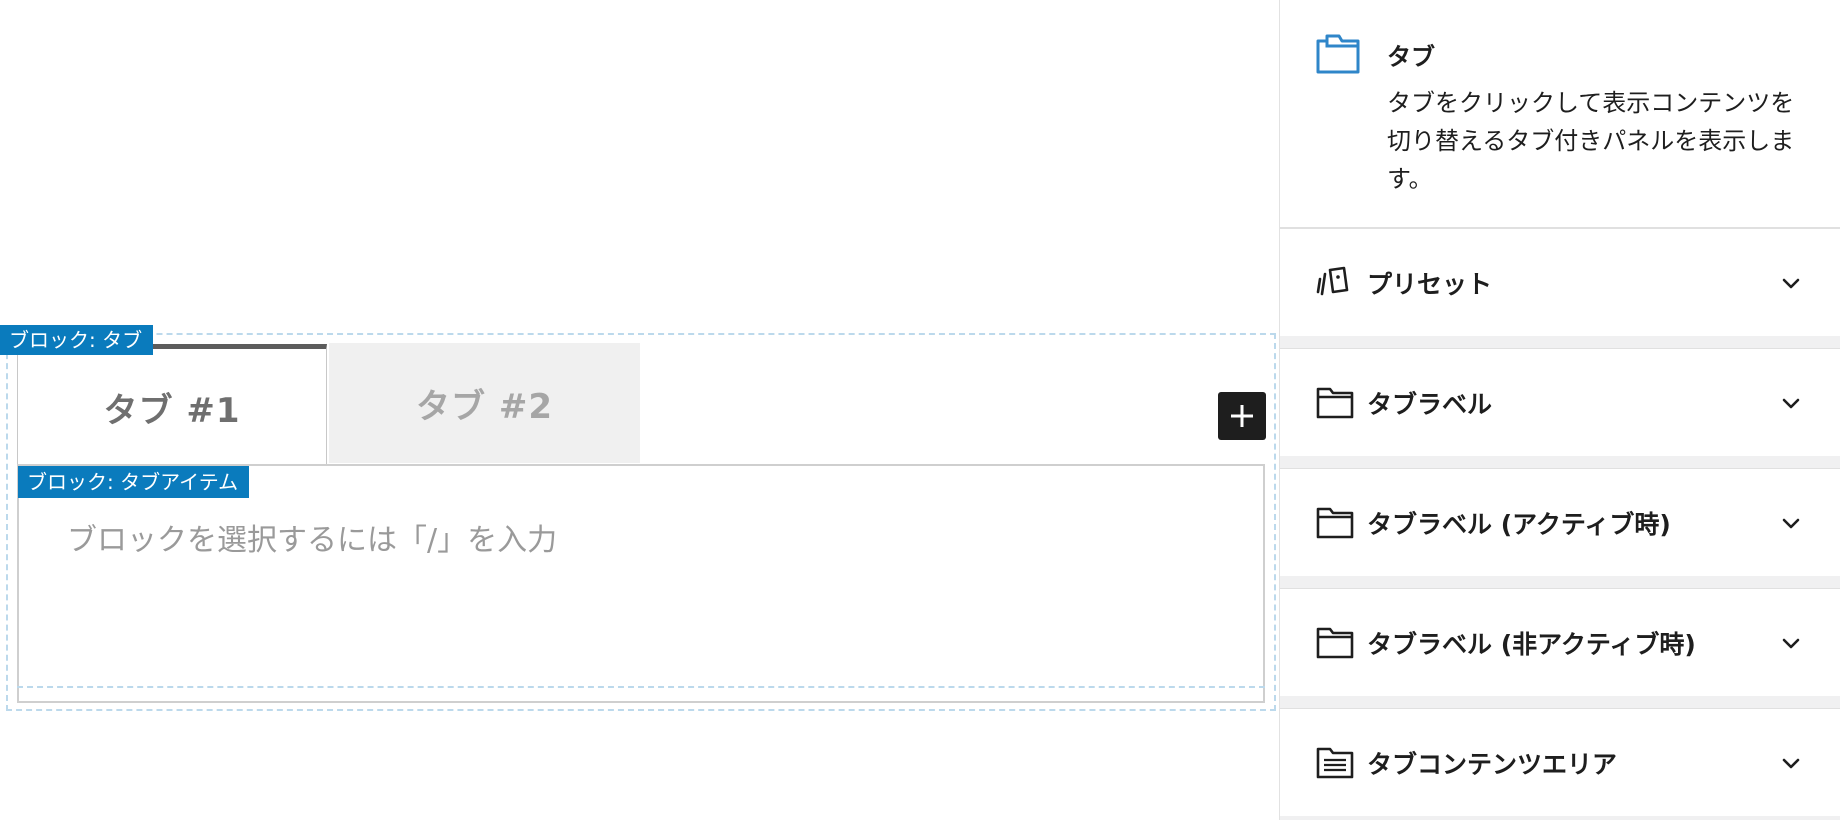  I want to click on section-preset: プリセット, so click(1560, 282).